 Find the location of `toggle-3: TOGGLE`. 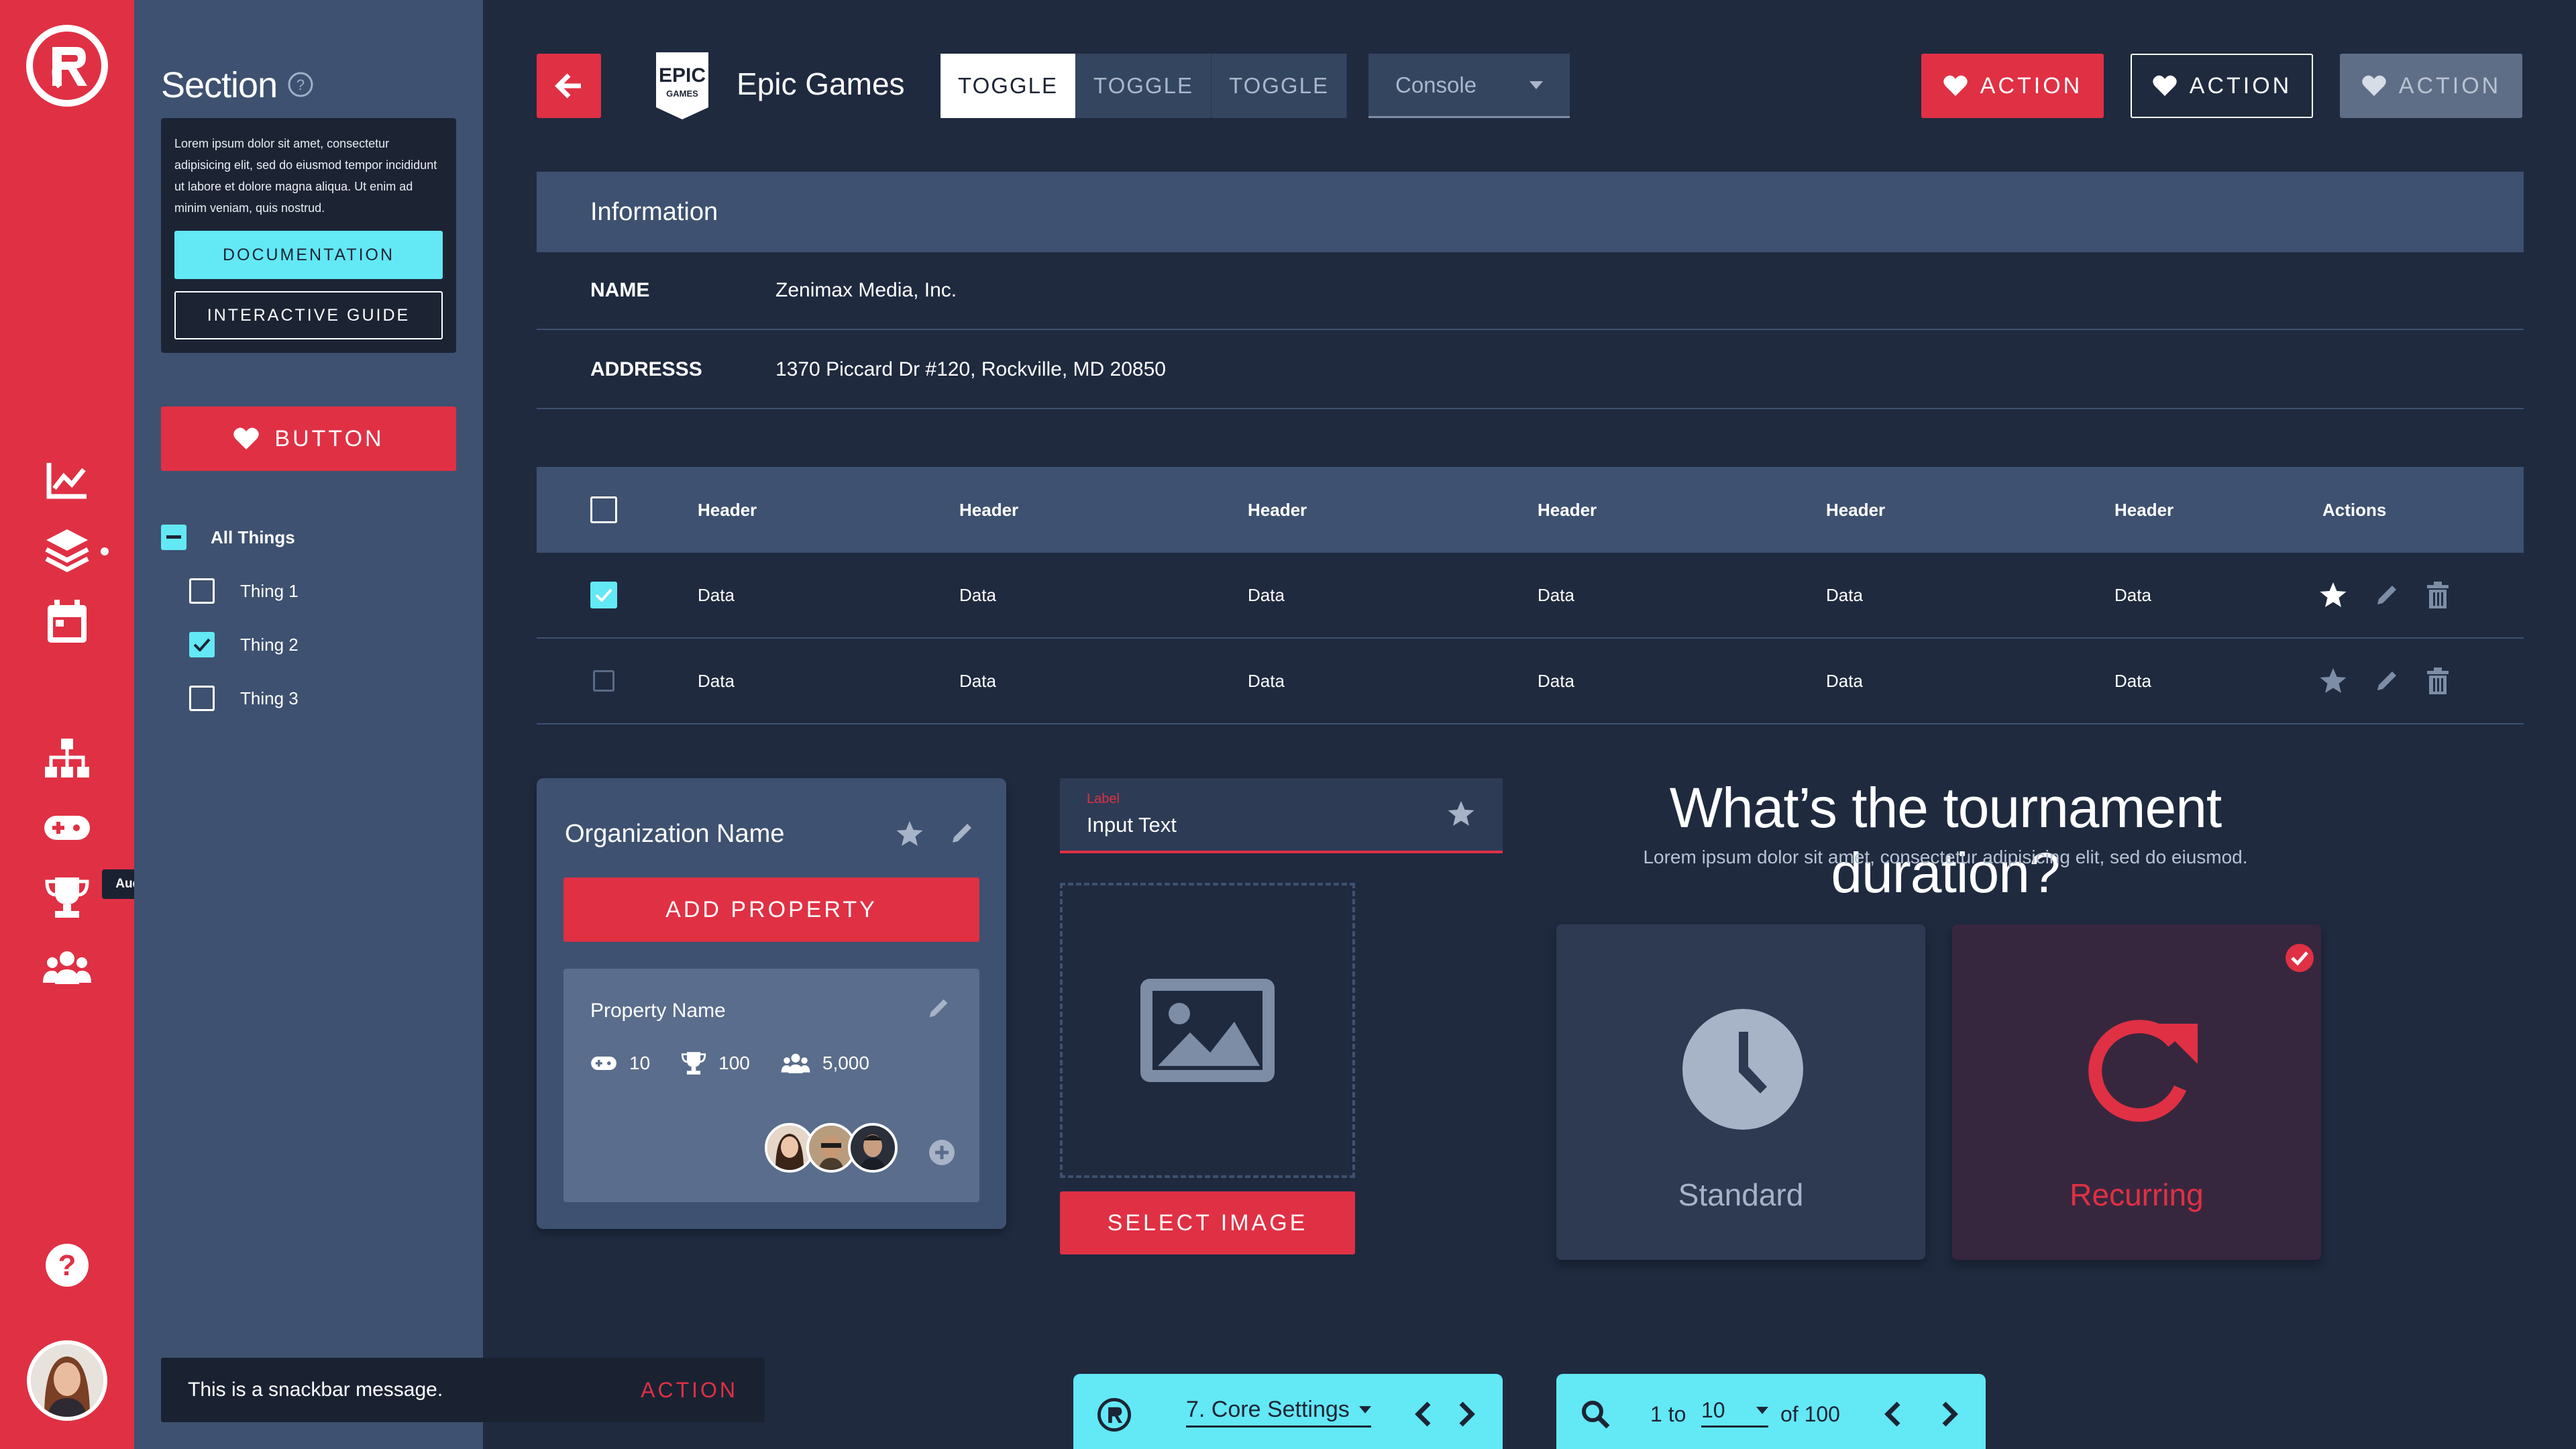

toggle-3: TOGGLE is located at coordinates (1279, 86).